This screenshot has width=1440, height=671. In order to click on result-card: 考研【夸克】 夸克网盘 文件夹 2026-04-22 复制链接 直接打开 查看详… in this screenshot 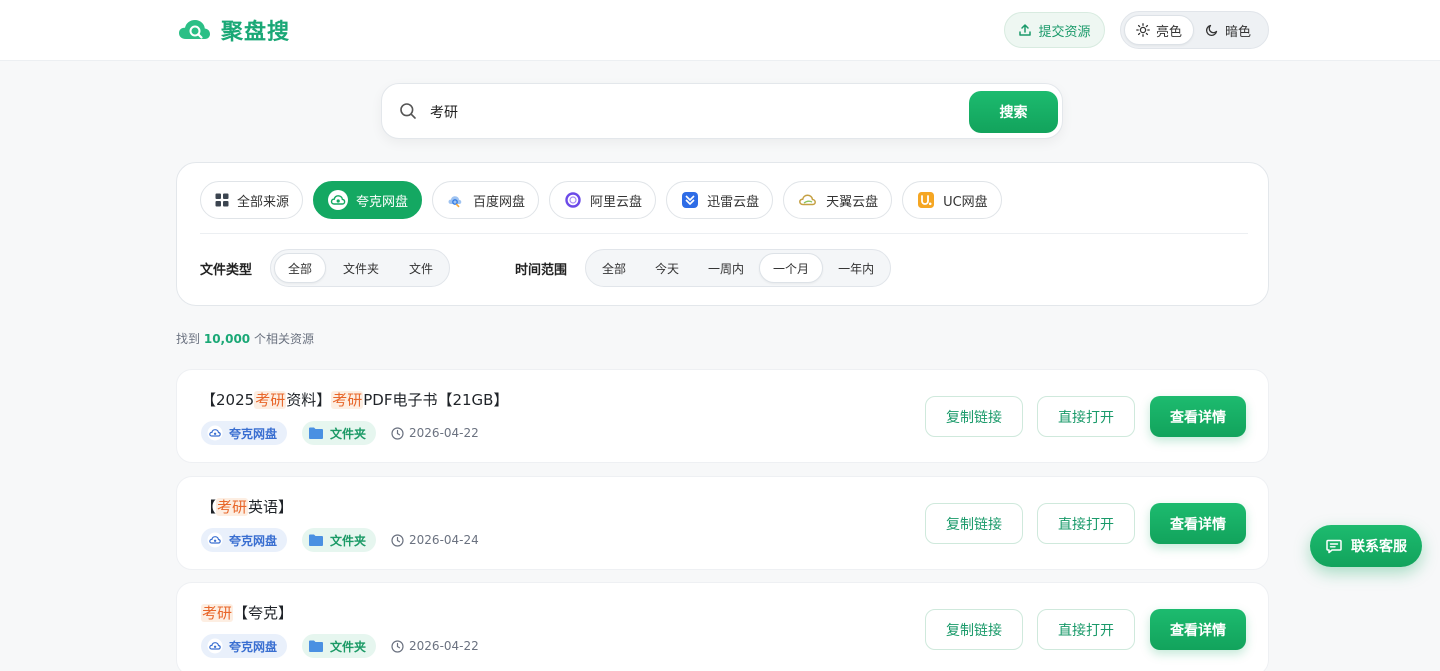, I will do `click(722, 626)`.